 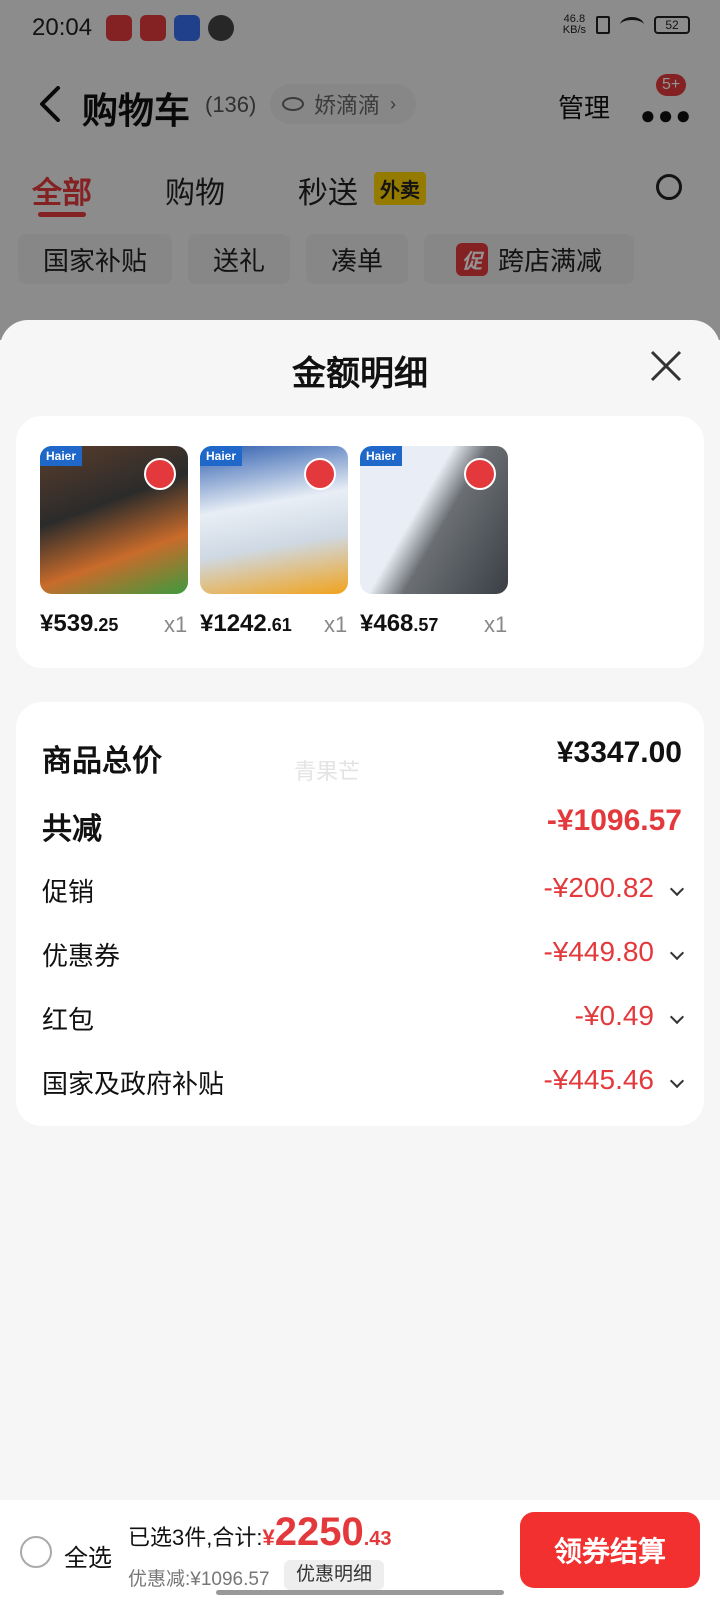 I want to click on total-reduction-label: 共减, so click(x=72, y=829).